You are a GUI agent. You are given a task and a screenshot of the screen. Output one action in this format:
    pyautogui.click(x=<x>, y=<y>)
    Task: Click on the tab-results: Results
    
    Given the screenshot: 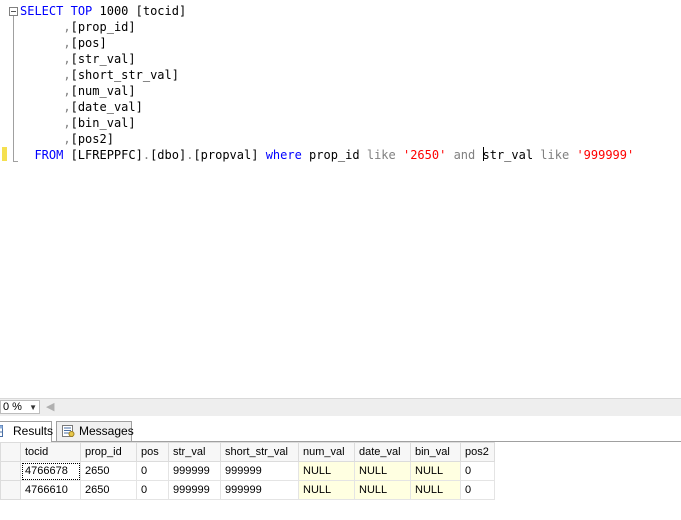 What is the action you would take?
    pyautogui.click(x=27, y=431)
    